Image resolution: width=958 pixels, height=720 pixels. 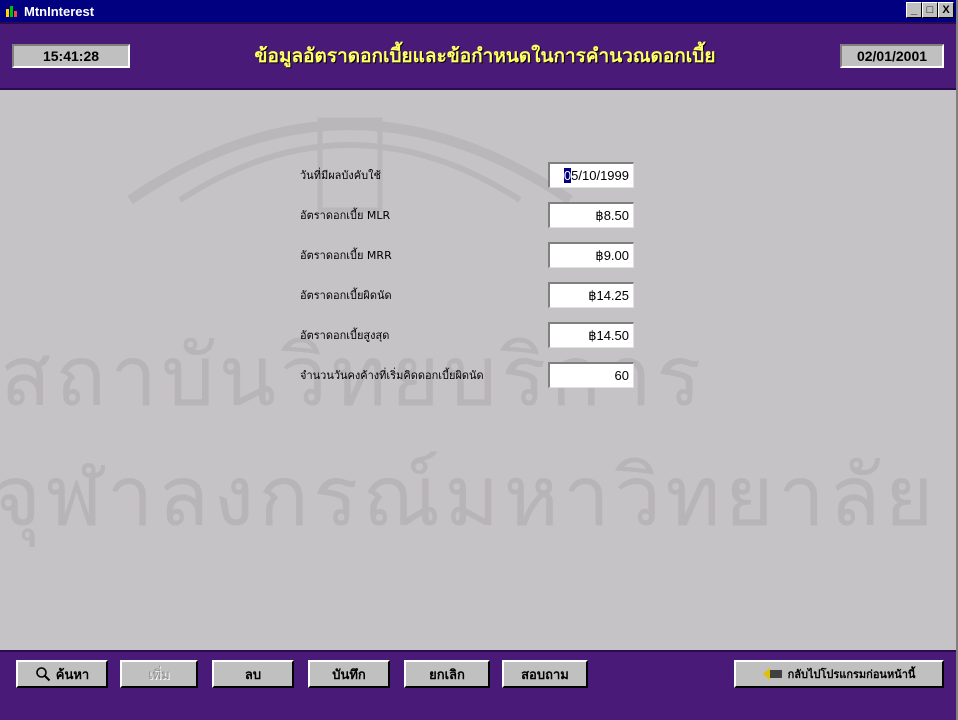 What do you see at coordinates (772, 674) in the screenshot?
I see `back-arrow-icon` at bounding box center [772, 674].